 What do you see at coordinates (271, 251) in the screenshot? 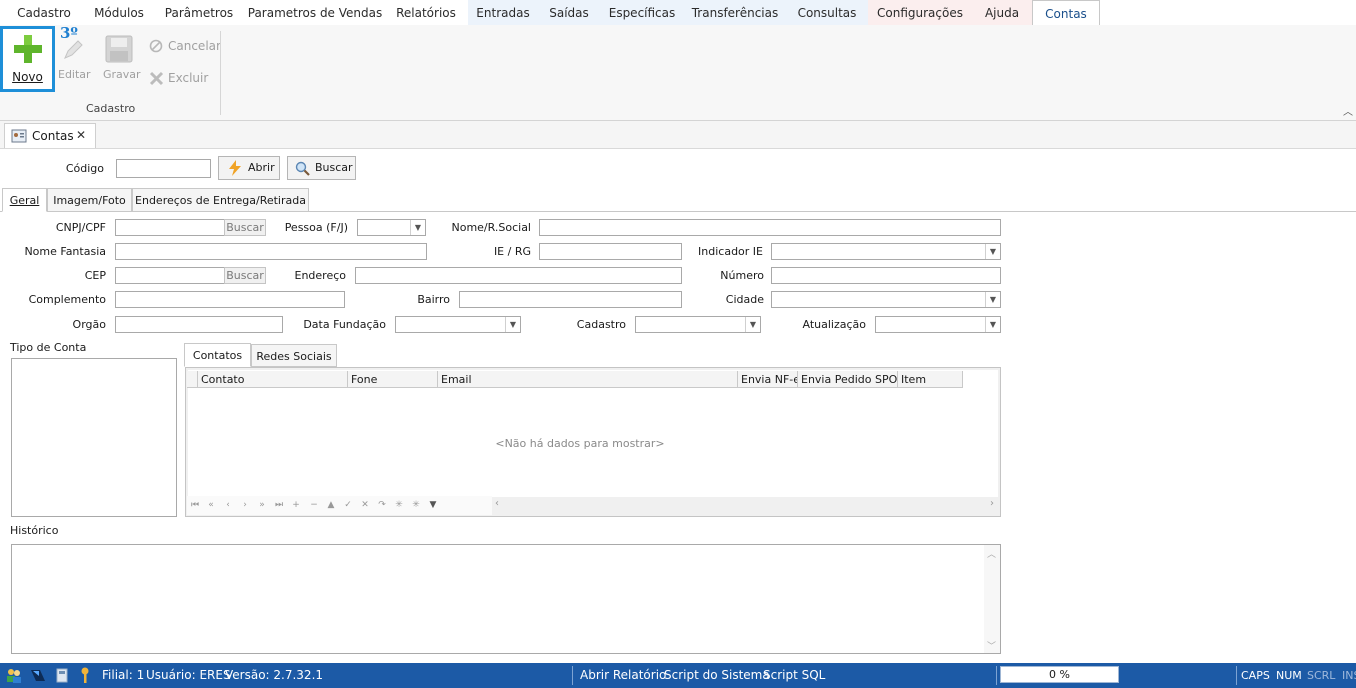
I see `nome-fantasia-input` at bounding box center [271, 251].